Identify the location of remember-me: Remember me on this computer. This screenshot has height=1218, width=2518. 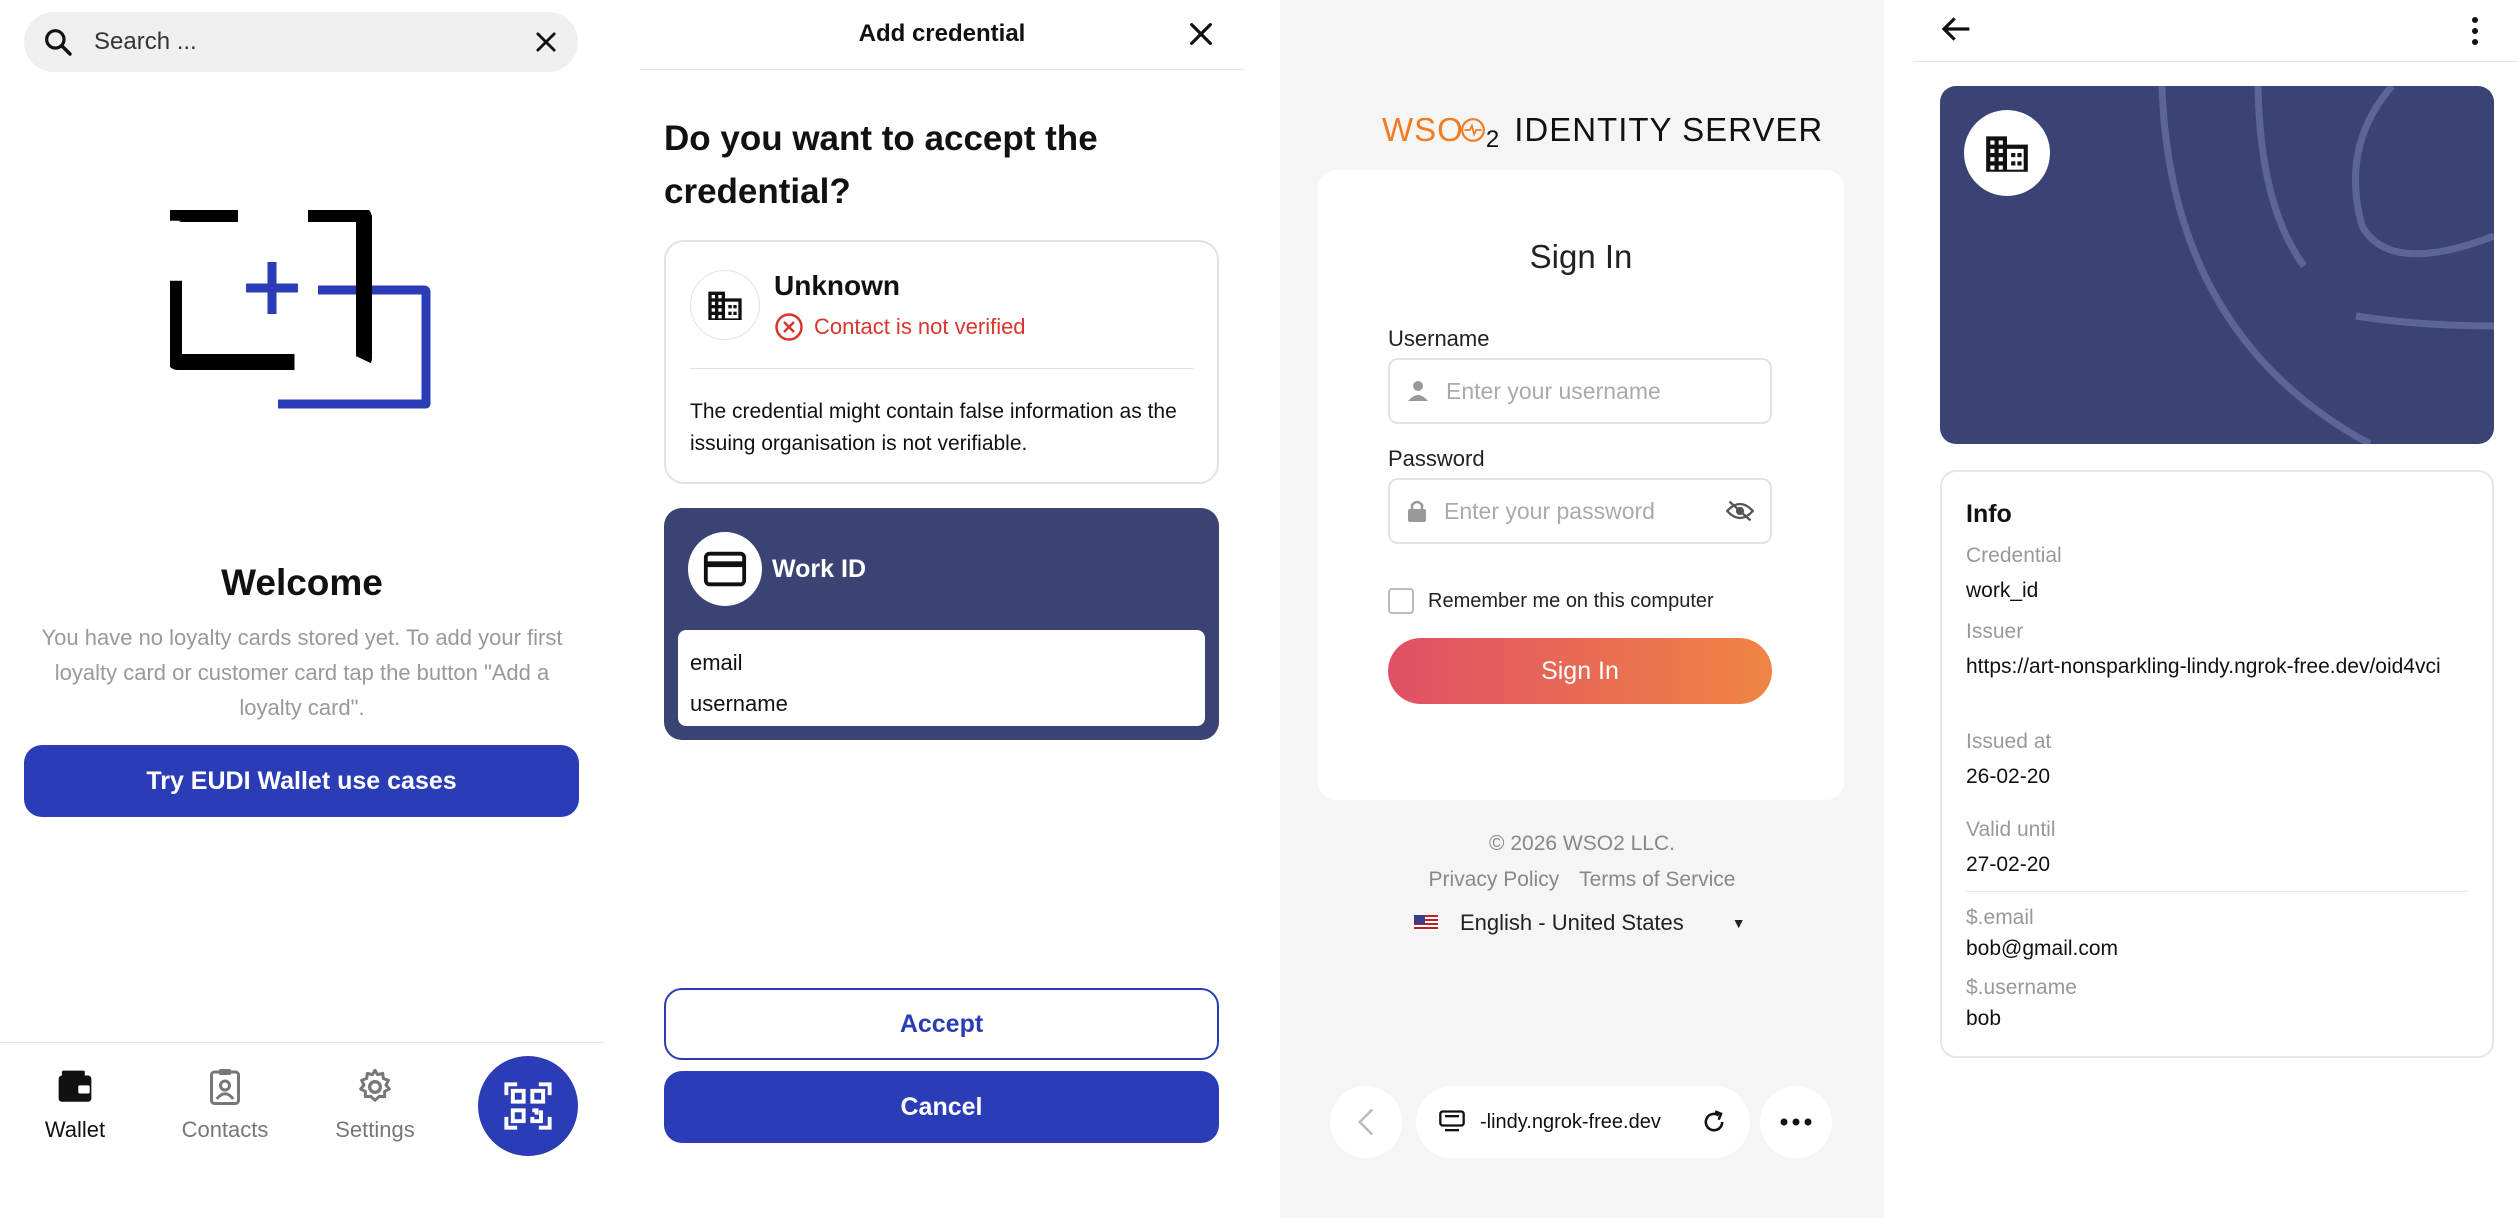
(1551, 601).